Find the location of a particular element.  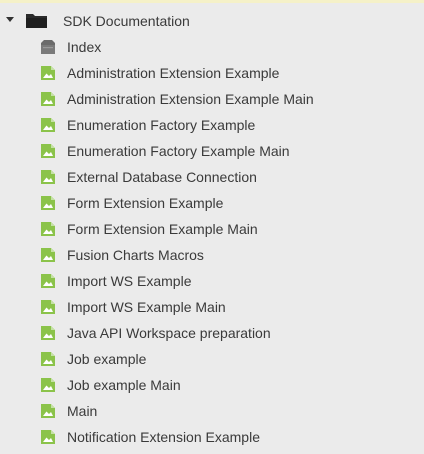

tree-item-fusion-charts-macros: Fusion Charts Macros is located at coordinates (212, 255).